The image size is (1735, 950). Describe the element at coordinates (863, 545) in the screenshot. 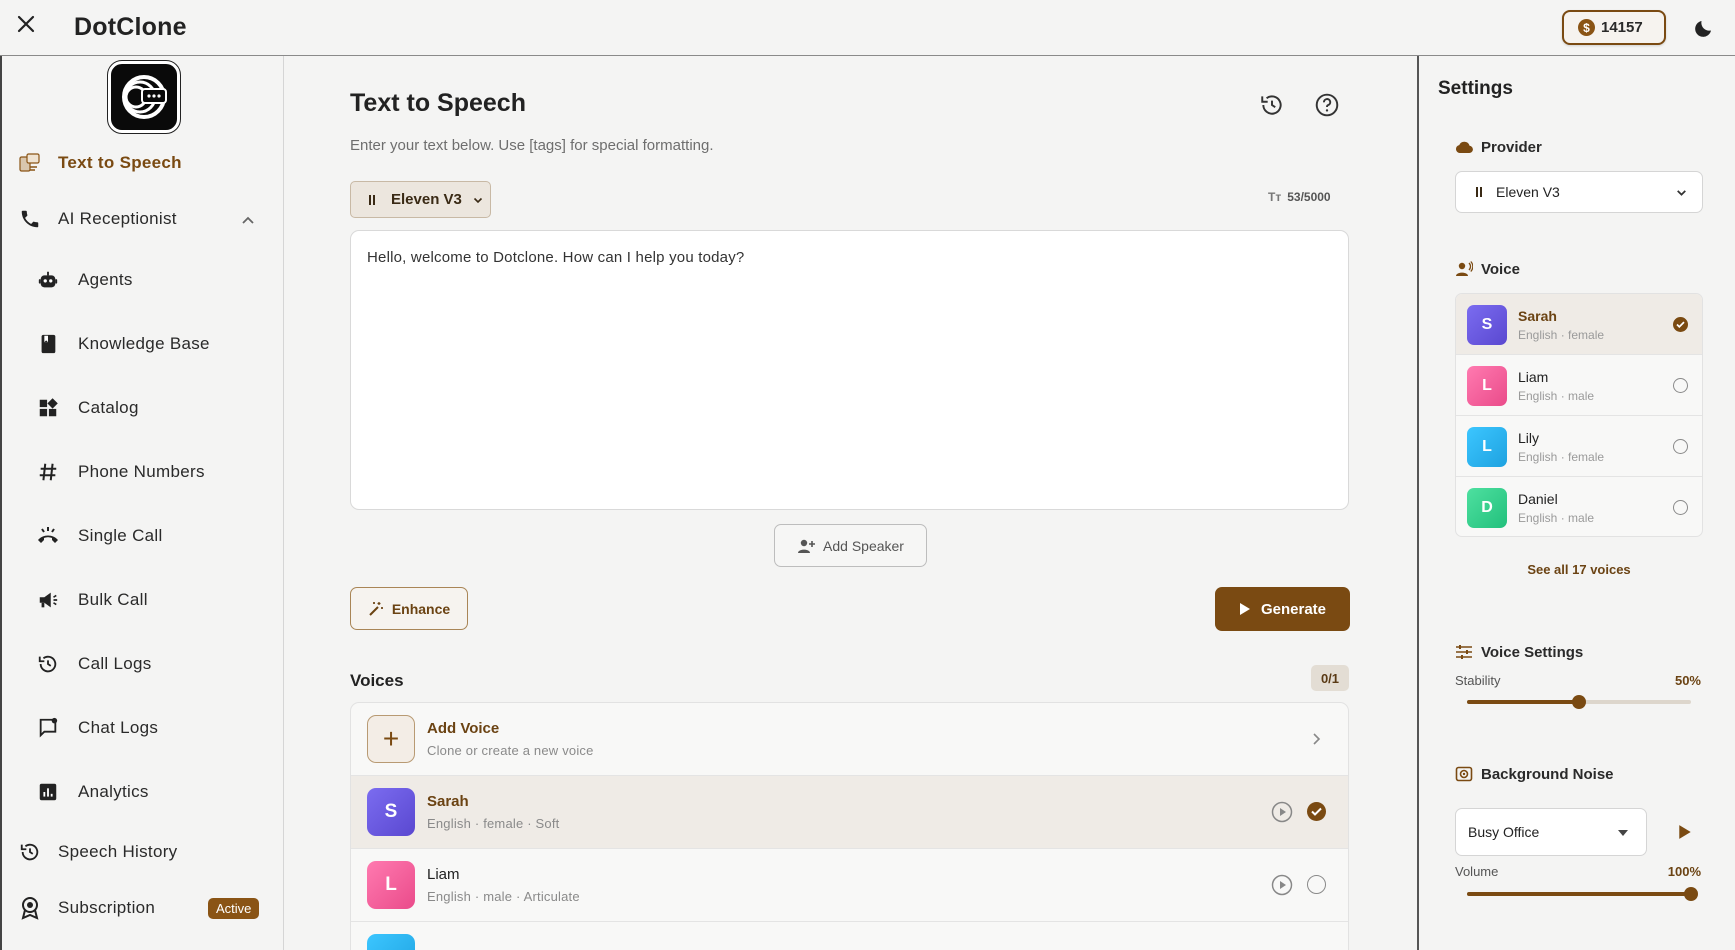

I see `add-speaker-label: Add Speaker` at that location.